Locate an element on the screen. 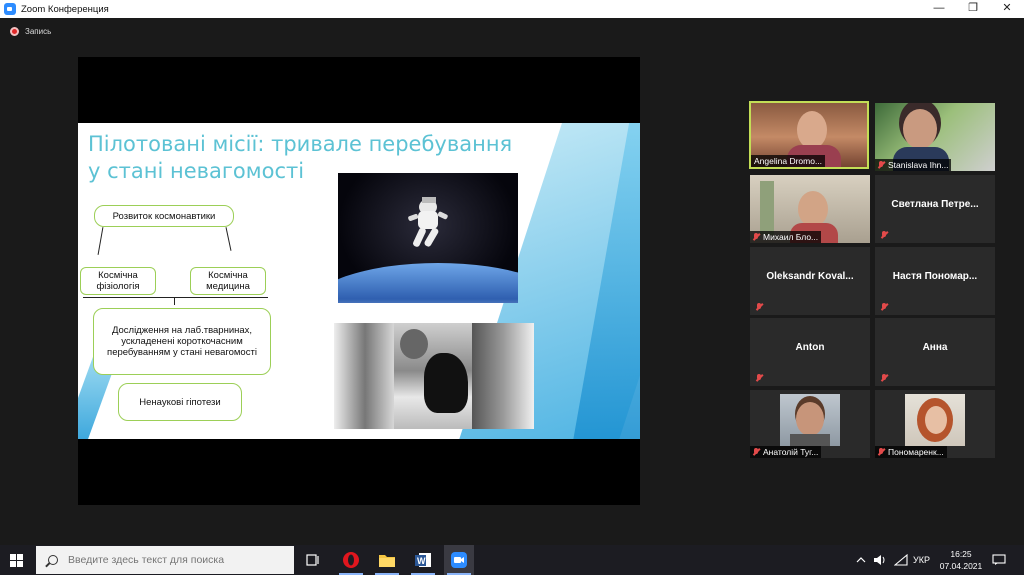 This screenshot has width=1024, height=575. taskbar-search is located at coordinates (165, 560).